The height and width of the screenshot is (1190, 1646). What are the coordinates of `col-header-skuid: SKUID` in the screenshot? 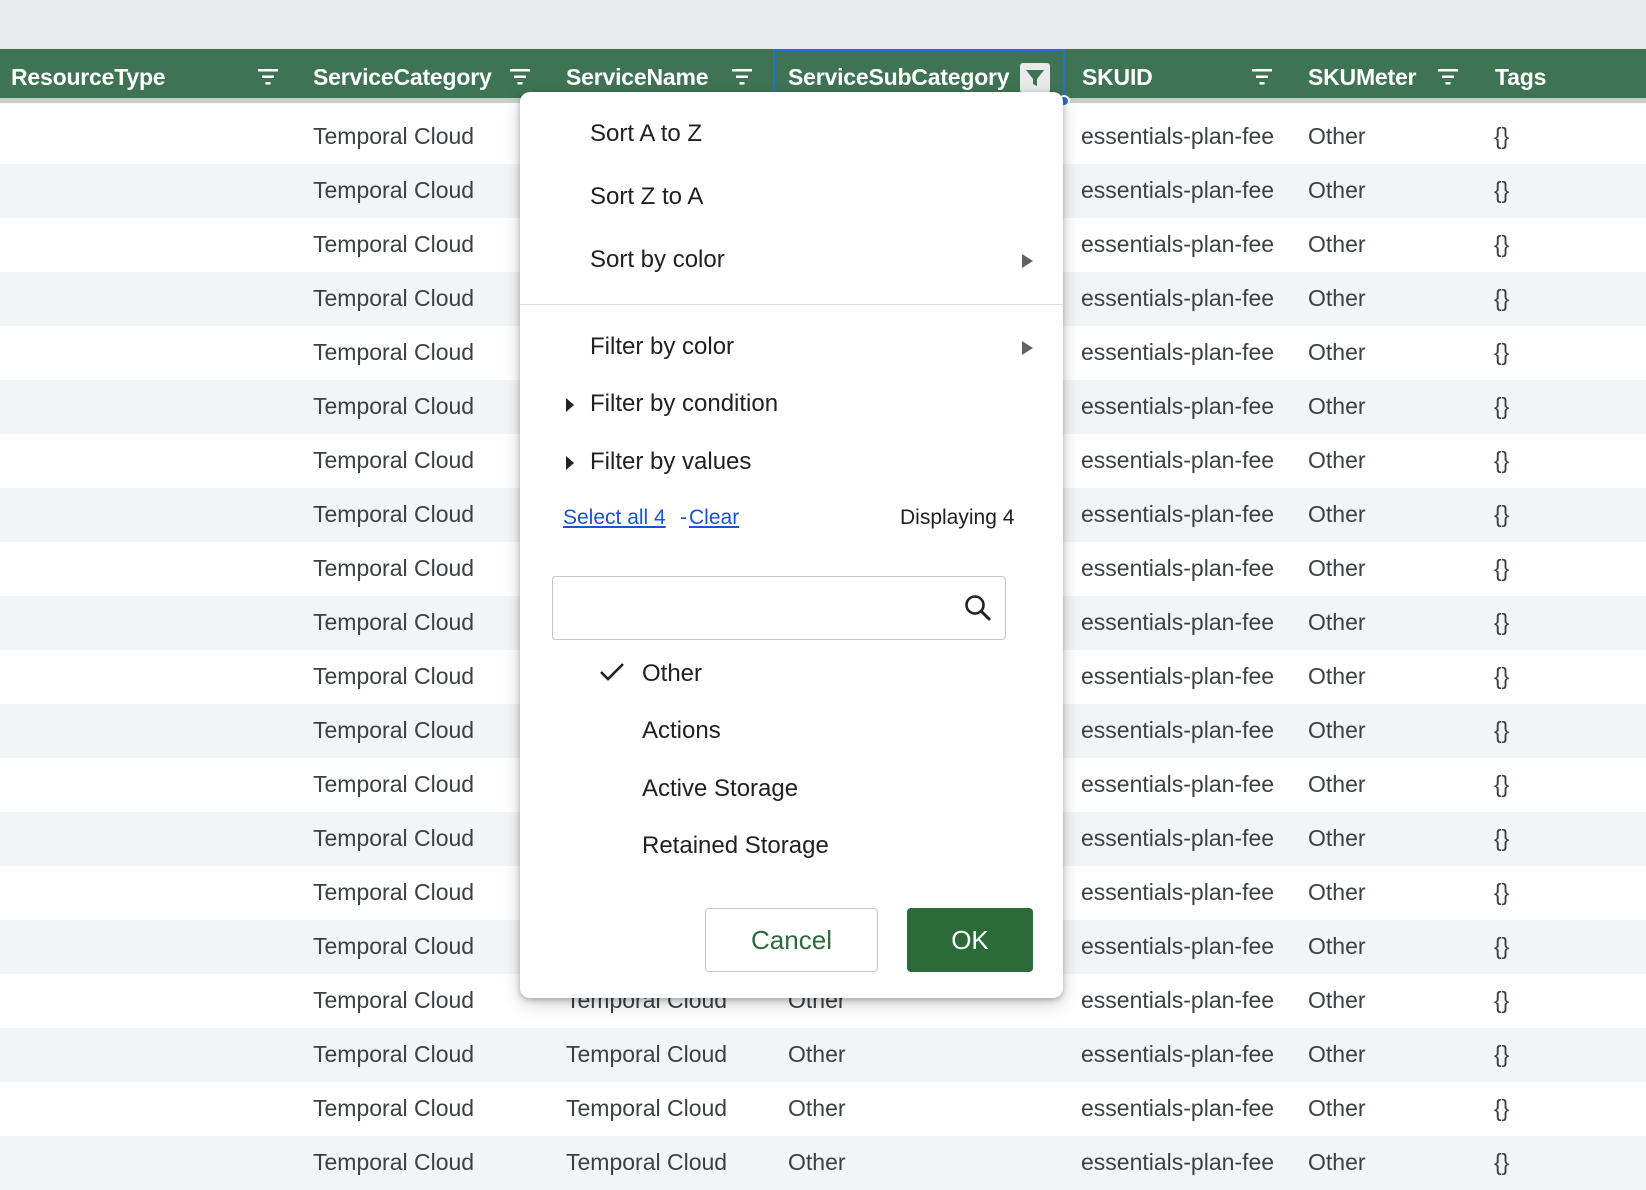 It's located at (1178, 76).